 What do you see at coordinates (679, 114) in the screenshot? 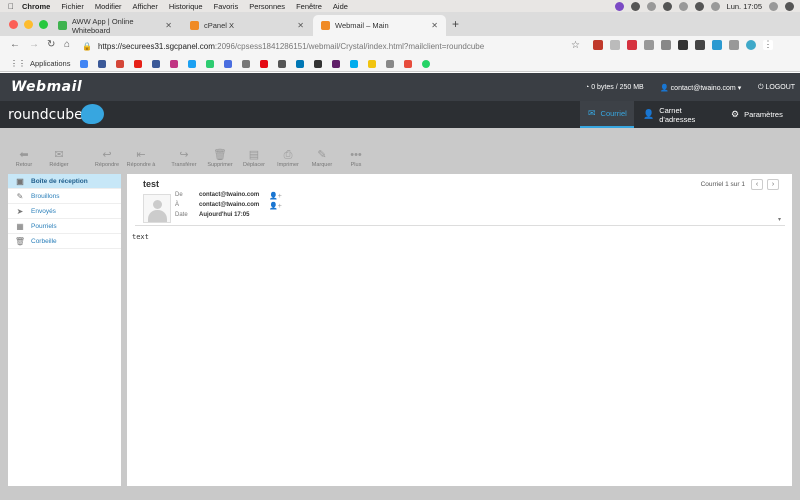
I see `nav-carnet: 👤 Carnet d'adresses` at bounding box center [679, 114].